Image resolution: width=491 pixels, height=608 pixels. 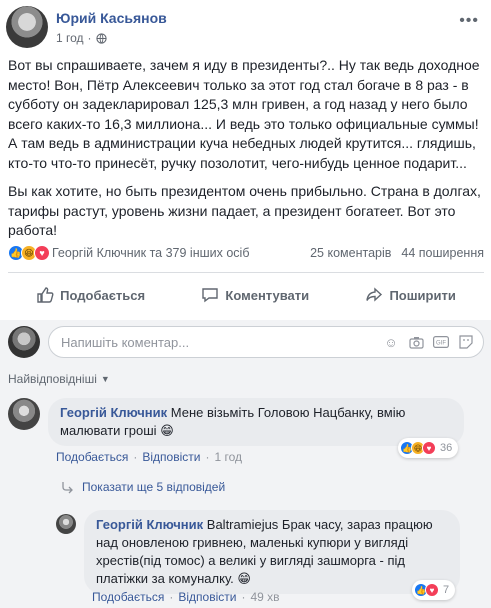 I want to click on comment-like-link: Подобається, so click(x=92, y=457).